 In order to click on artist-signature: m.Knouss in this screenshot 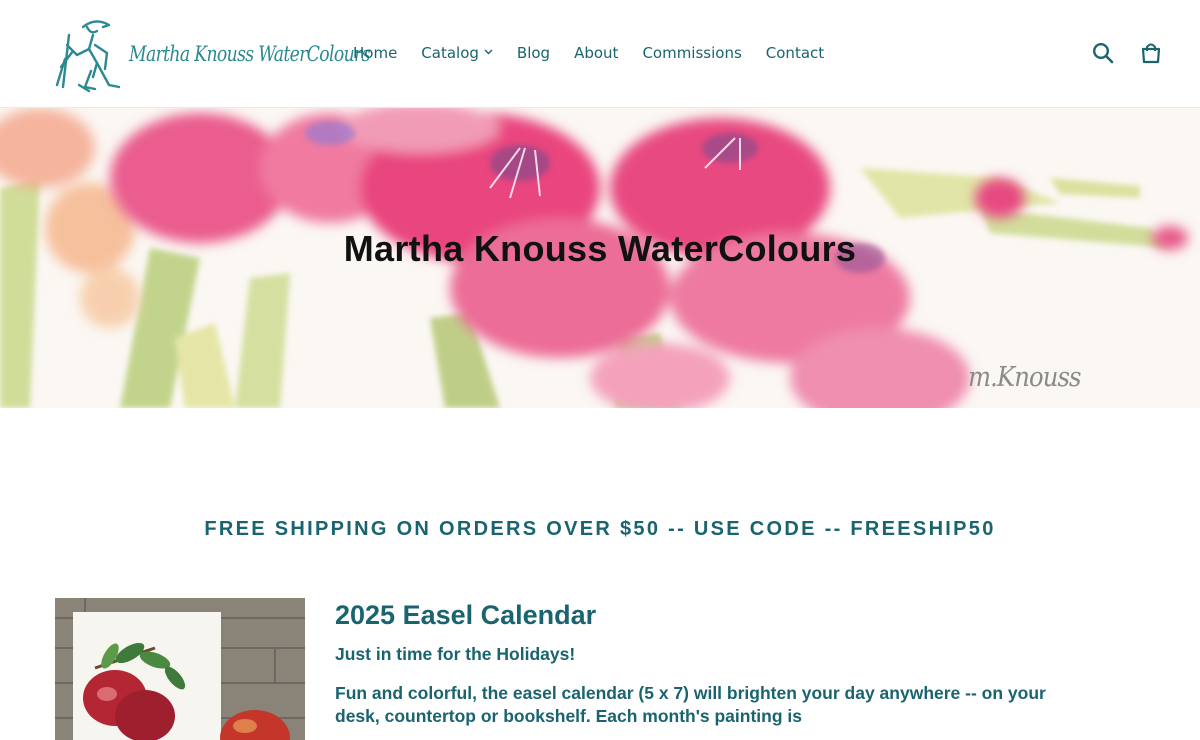, I will do `click(1024, 377)`.